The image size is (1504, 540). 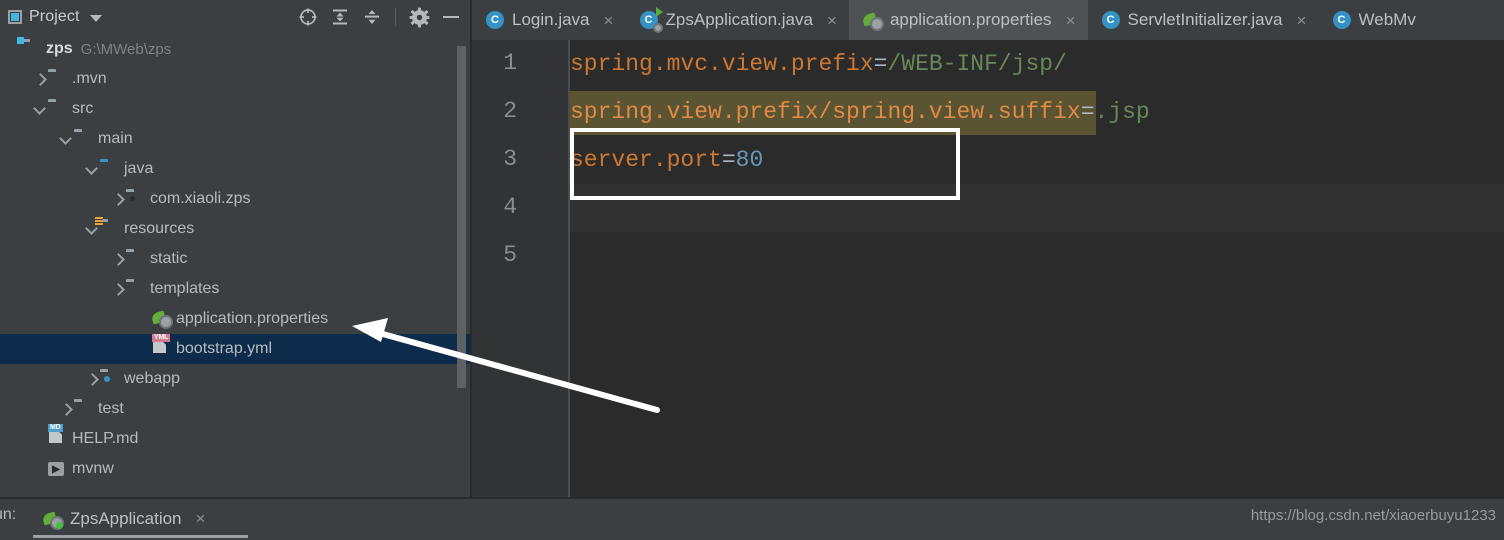 I want to click on yml-file-icon: YML, so click(x=161, y=338).